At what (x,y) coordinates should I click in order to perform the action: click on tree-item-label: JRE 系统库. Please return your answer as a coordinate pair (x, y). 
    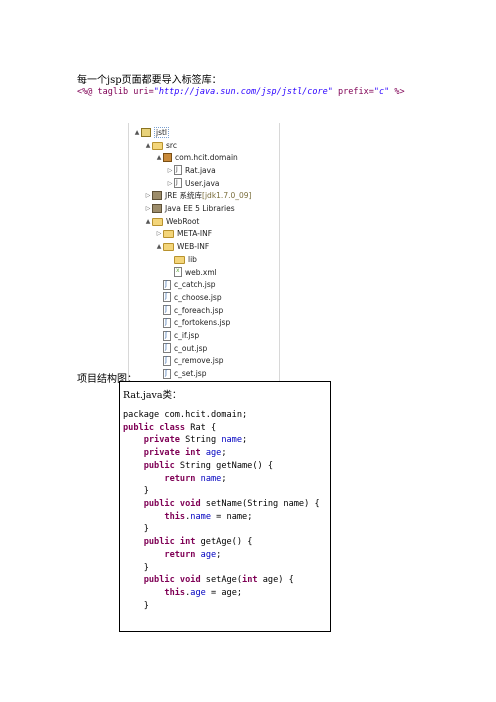
    Looking at the image, I should click on (184, 196).